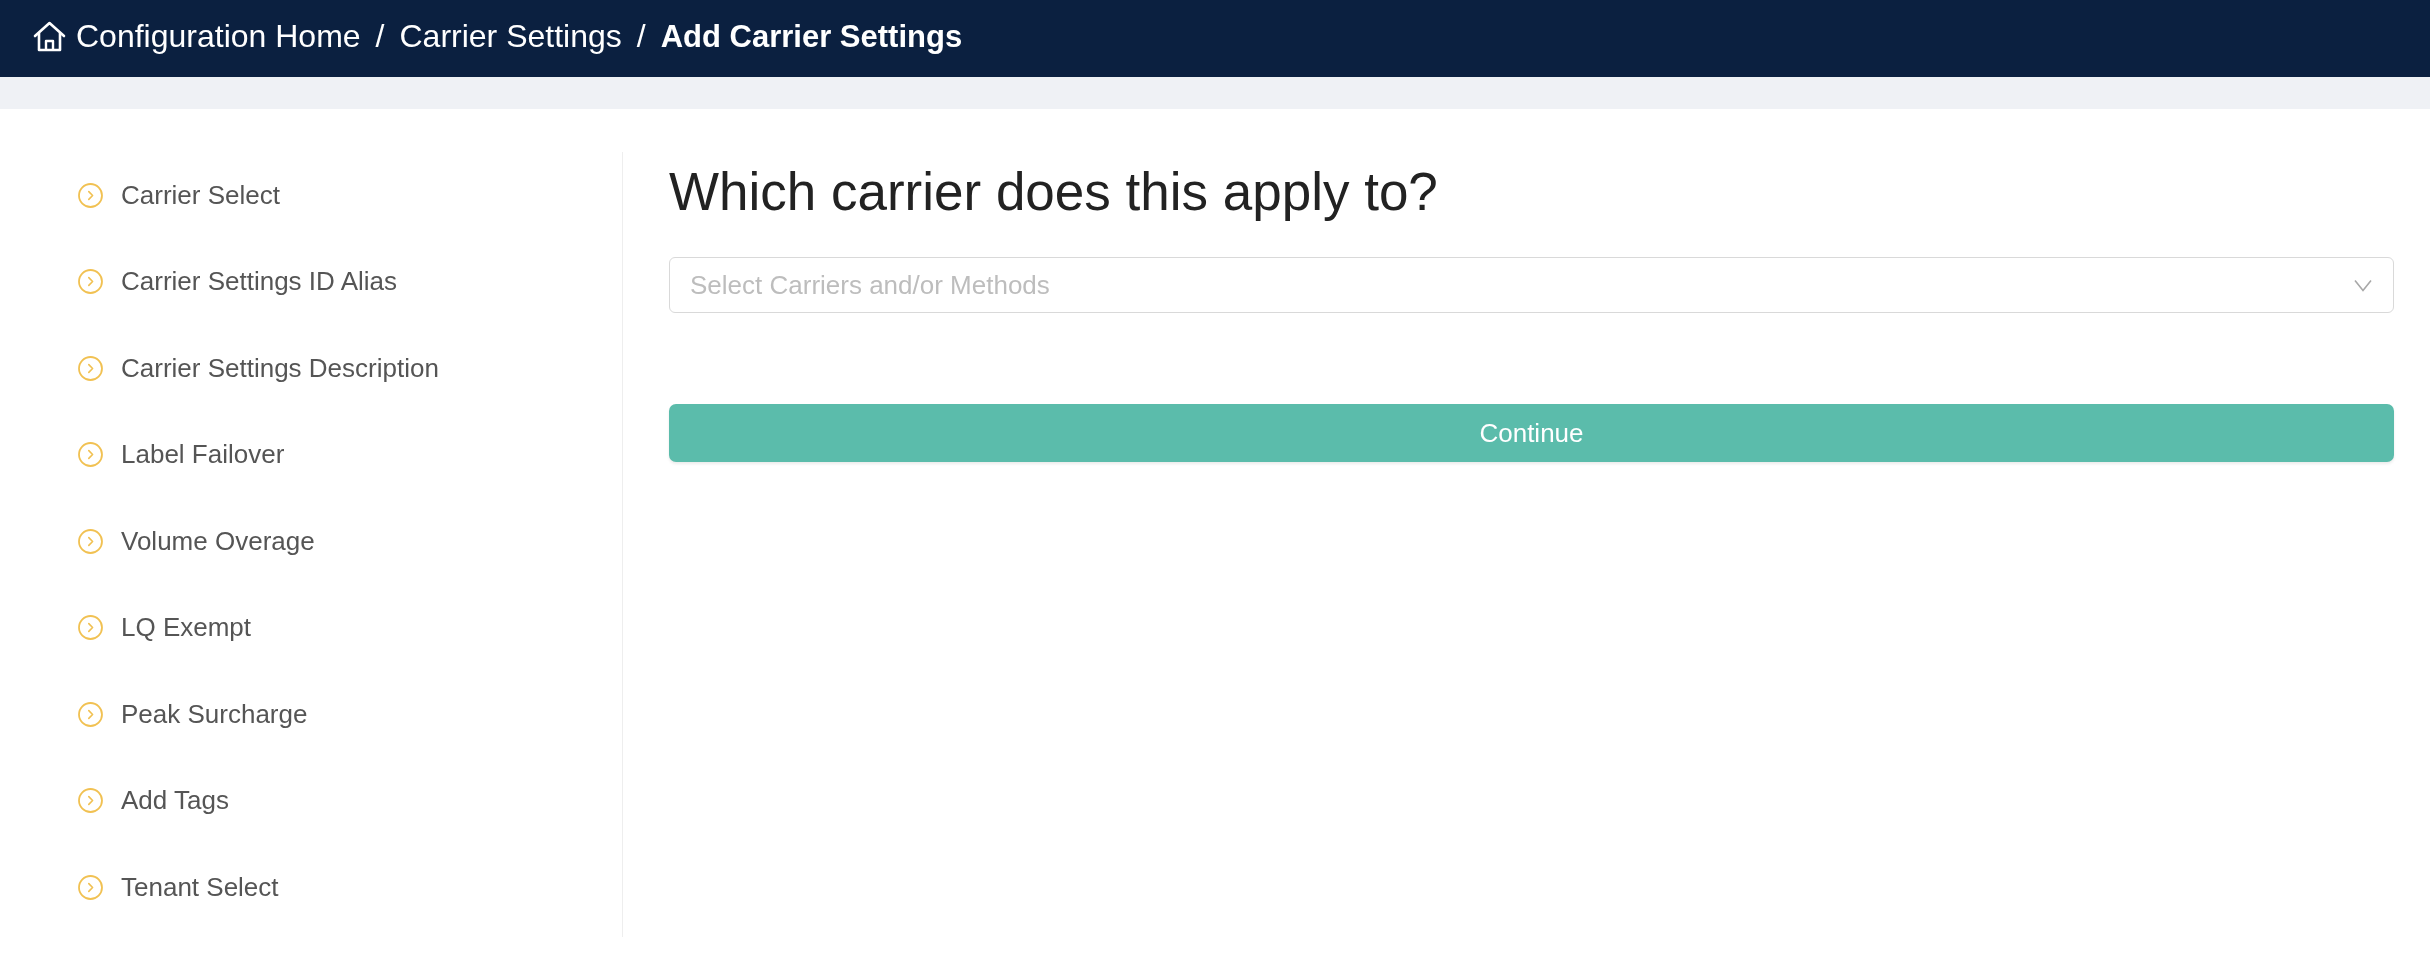  What do you see at coordinates (196, 541) in the screenshot?
I see `step-link: Volume Overage` at bounding box center [196, 541].